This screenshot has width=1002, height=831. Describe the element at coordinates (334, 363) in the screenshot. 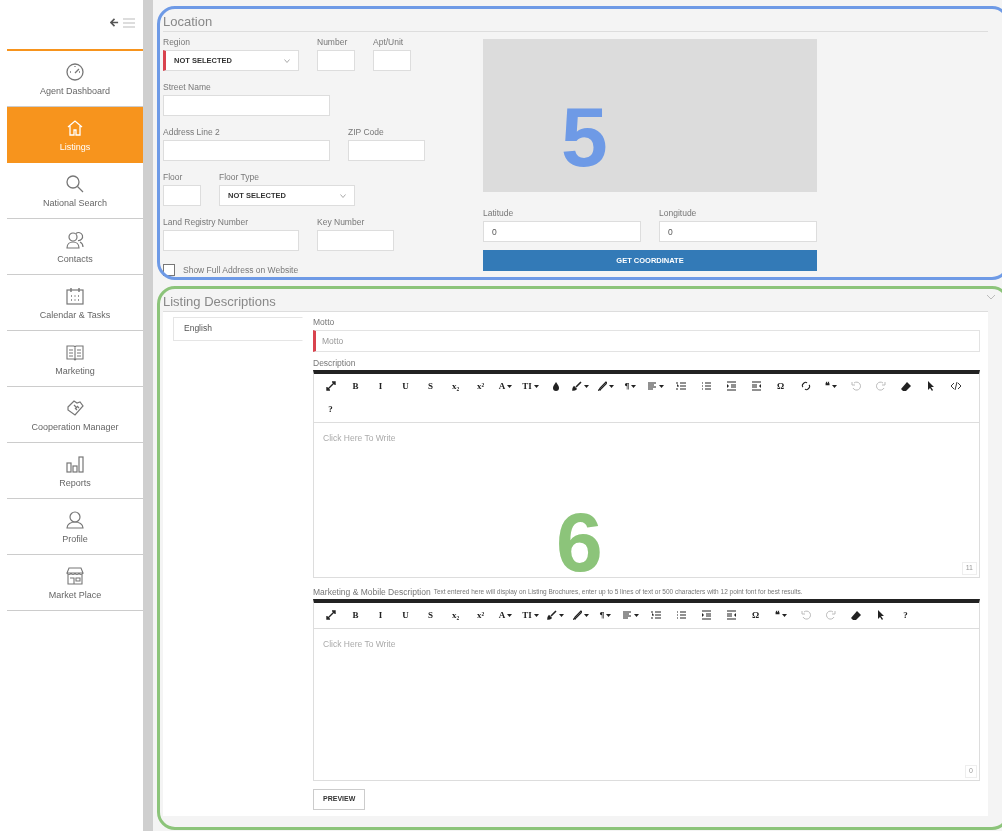

I see `field-label: Description` at that location.